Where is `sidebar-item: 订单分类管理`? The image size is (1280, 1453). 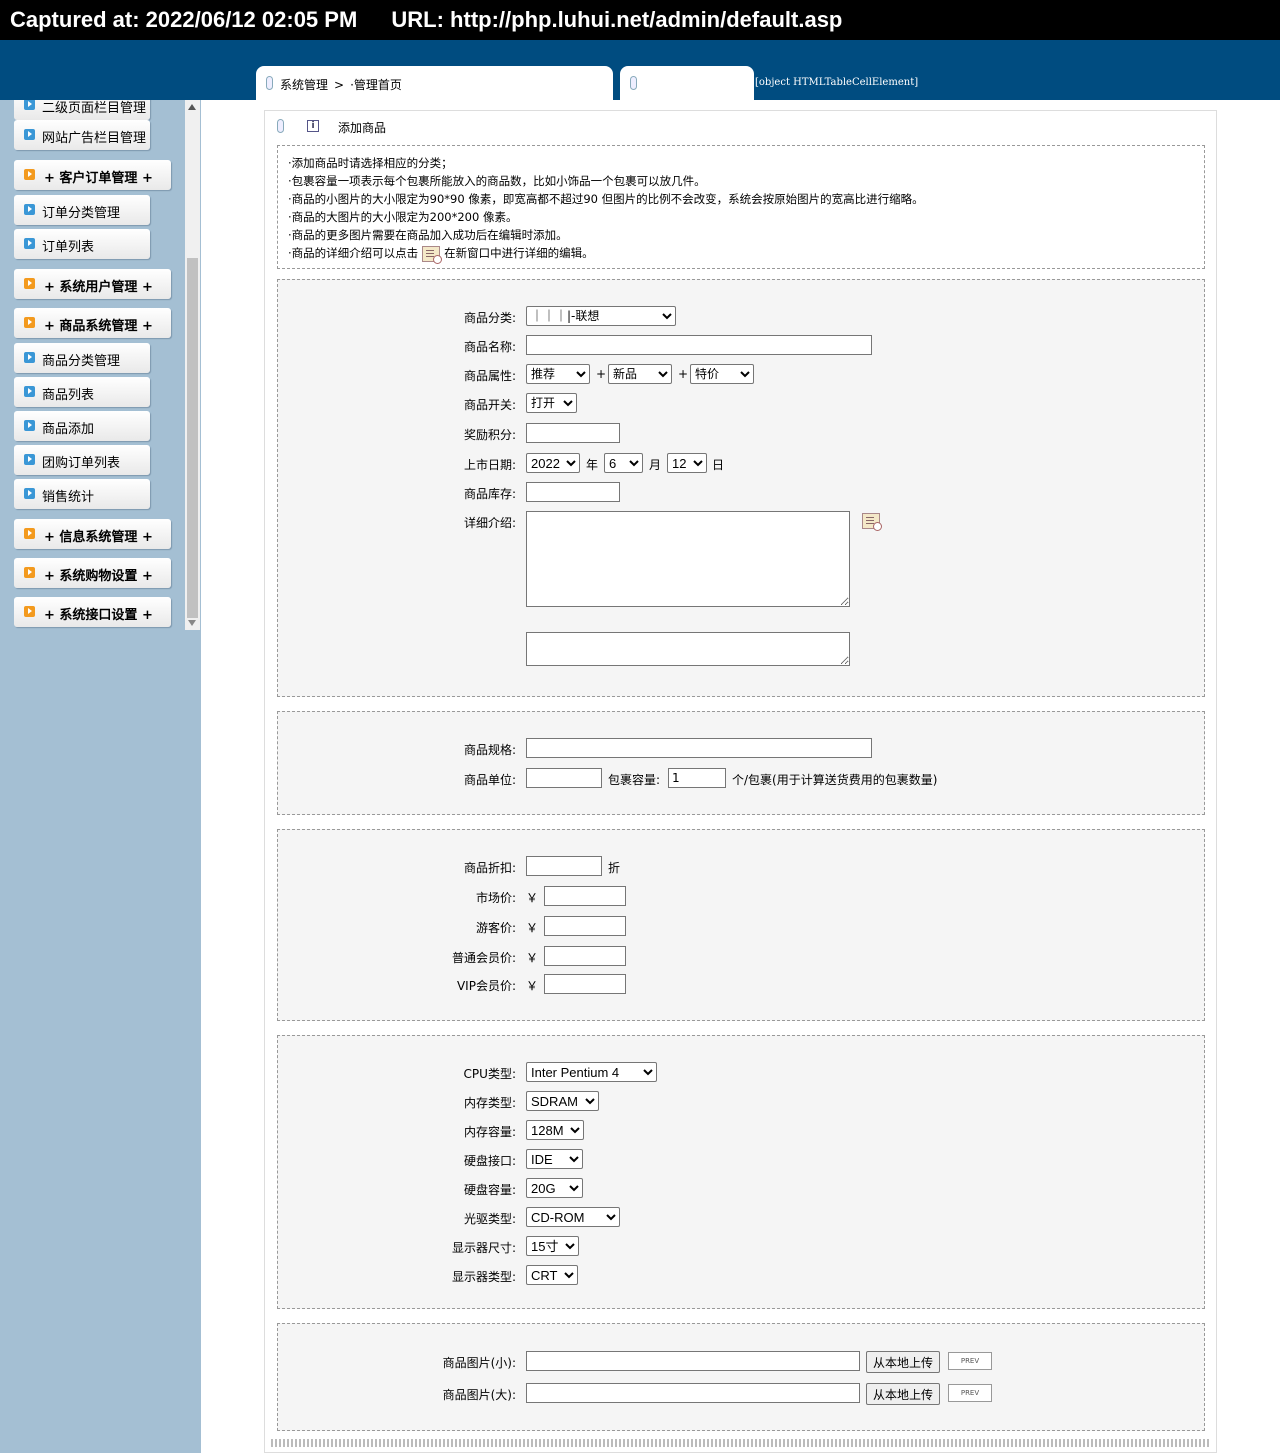
sidebar-item: 订单分类管理 is located at coordinates (82, 210).